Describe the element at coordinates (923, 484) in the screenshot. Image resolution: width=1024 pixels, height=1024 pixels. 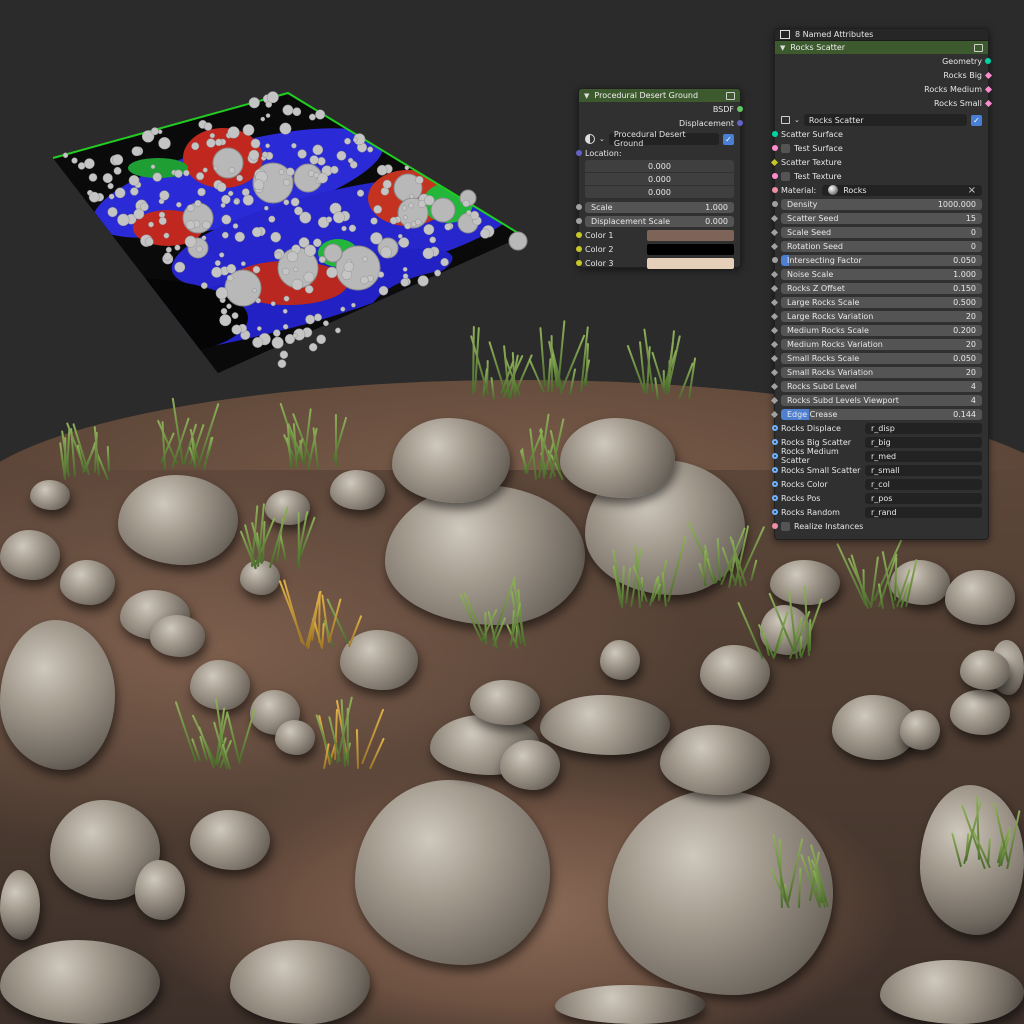
I see `named-attribute-value: r_col` at that location.